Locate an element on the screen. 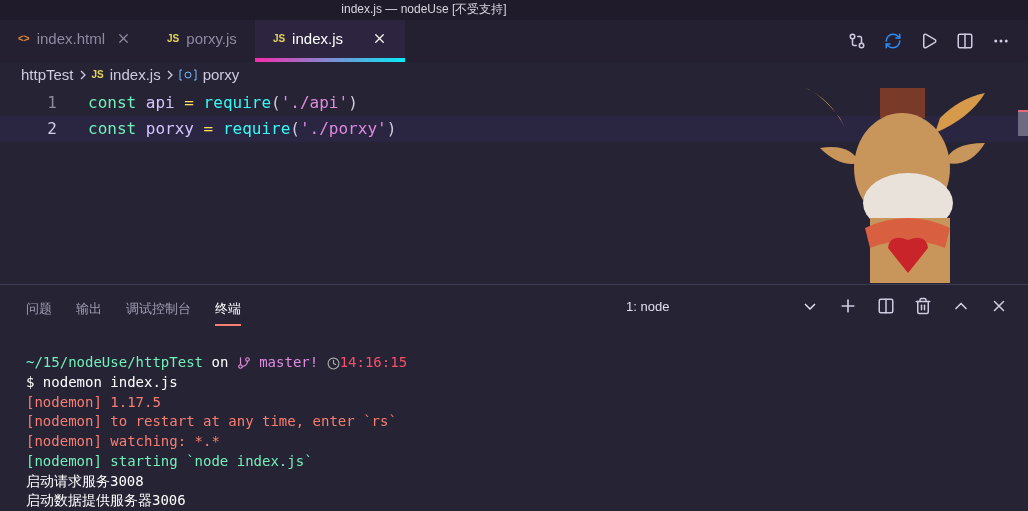 The height and width of the screenshot is (511, 1028). sync-icon is located at coordinates (893, 40).